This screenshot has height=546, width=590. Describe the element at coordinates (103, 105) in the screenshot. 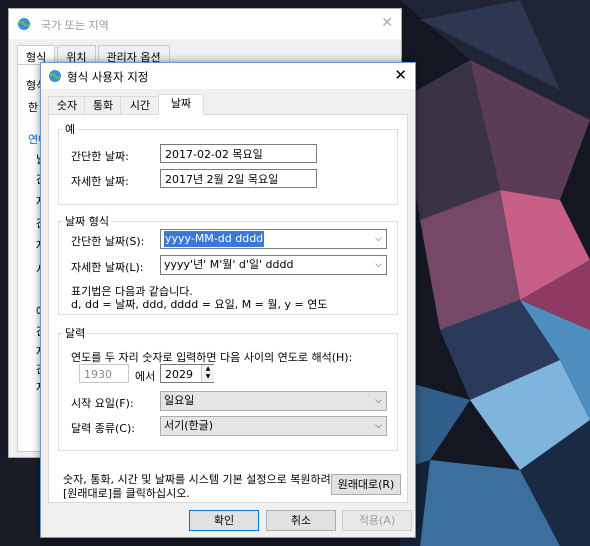

I see `tab-currency: 통화` at that location.